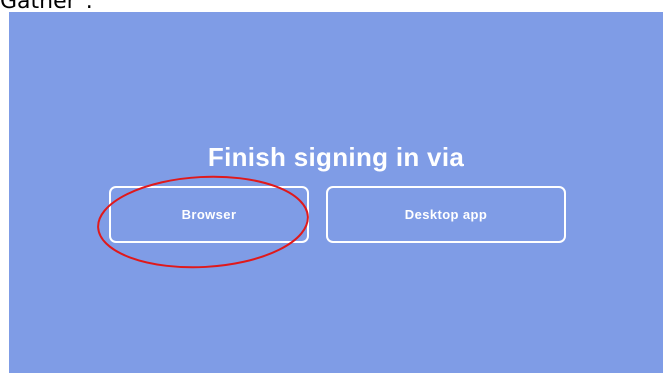 This screenshot has width=670, height=373. What do you see at coordinates (336, 157) in the screenshot?
I see `page-title: Finish signing in via` at bounding box center [336, 157].